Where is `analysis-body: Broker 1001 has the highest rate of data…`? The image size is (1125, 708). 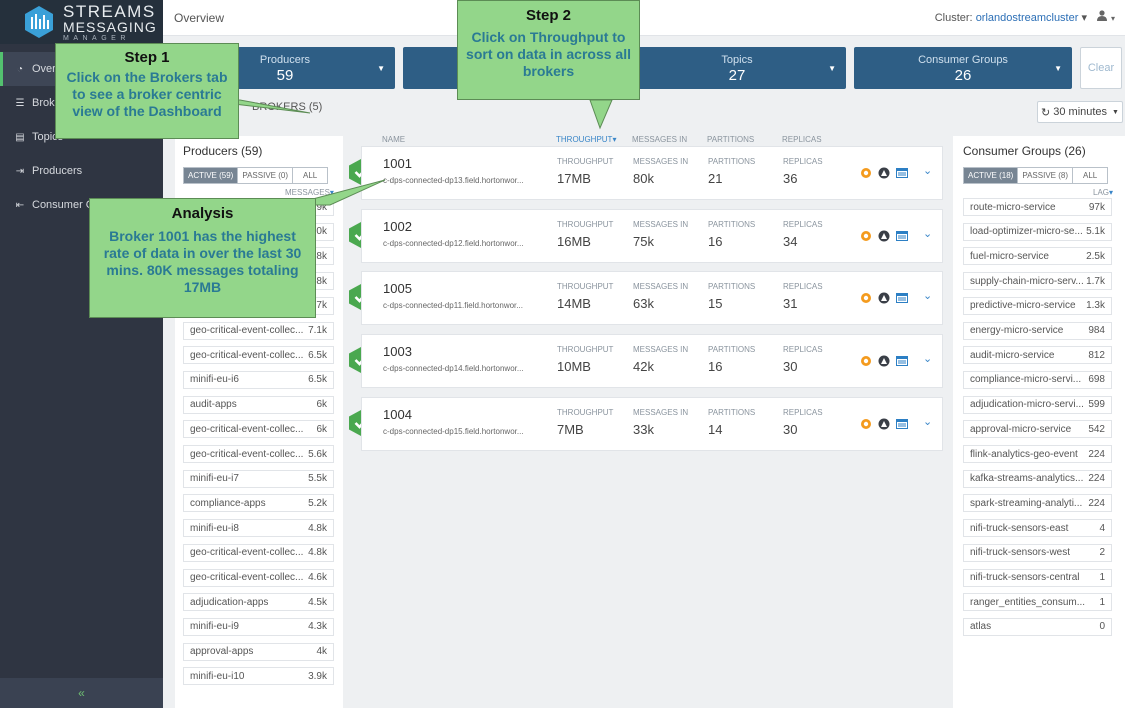
analysis-body: Broker 1001 has the highest rate of data… is located at coordinates (202, 261).